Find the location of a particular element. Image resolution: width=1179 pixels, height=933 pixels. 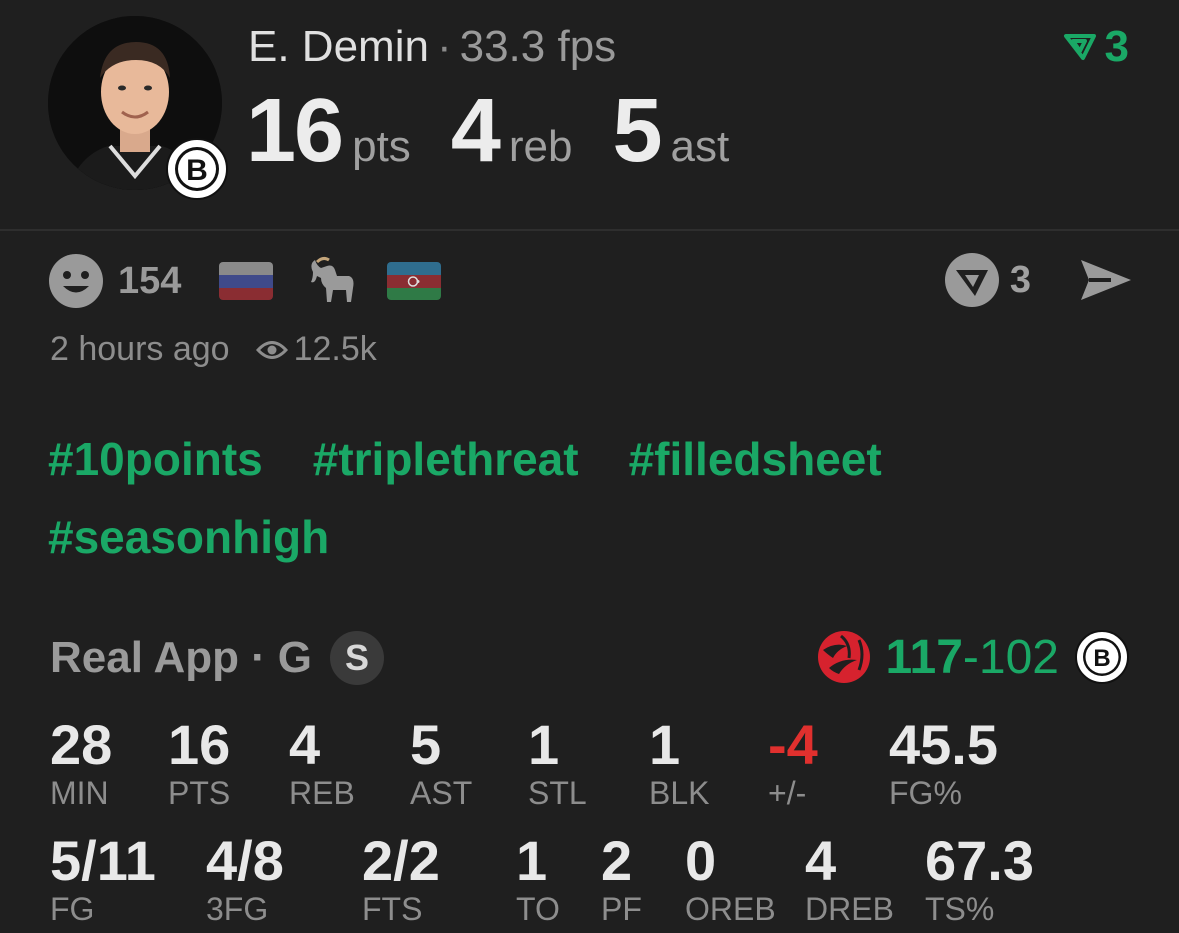

views-eye-icon is located at coordinates (271, 349).